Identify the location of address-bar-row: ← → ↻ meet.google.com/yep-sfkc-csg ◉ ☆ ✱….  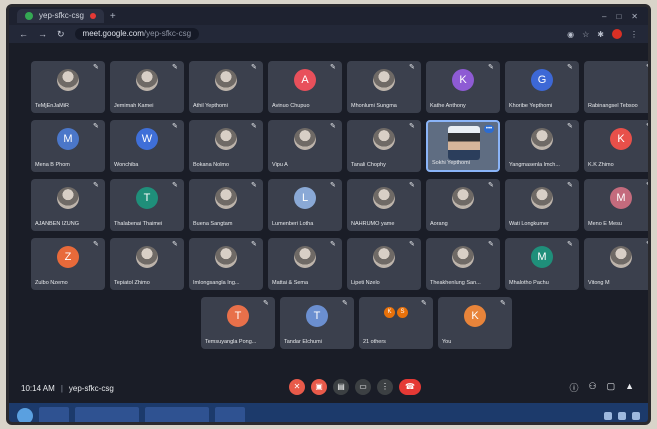
(328, 34).